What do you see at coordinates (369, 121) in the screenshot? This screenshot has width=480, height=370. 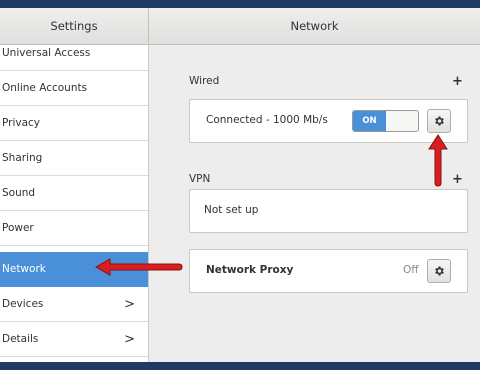 I see `switch-on-label: ON` at bounding box center [369, 121].